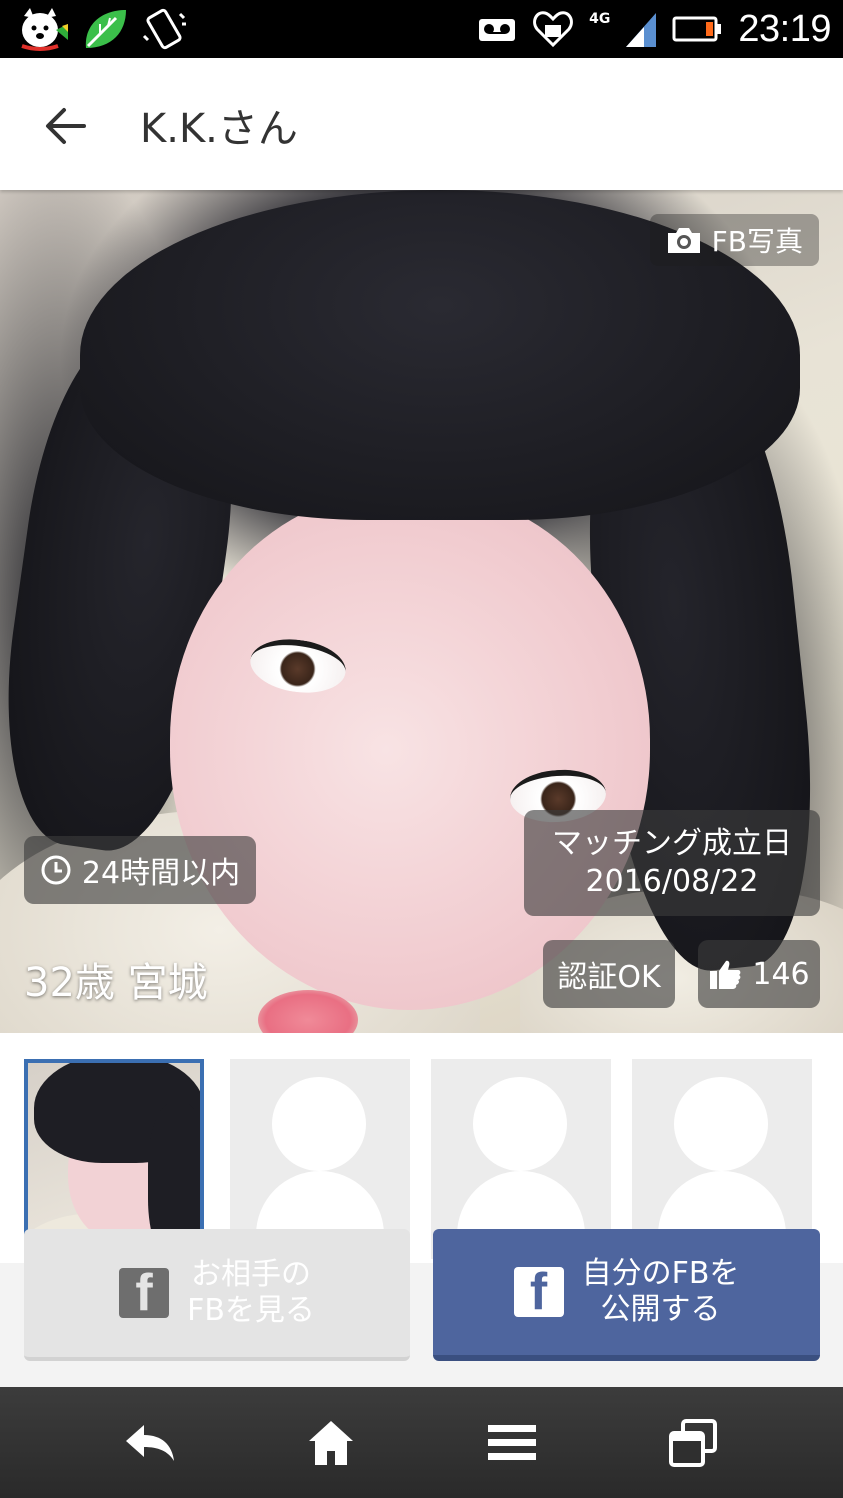 This screenshot has height=1498, width=843. Describe the element at coordinates (116, 983) in the screenshot. I see `age-location: 32歳 宮城` at that location.